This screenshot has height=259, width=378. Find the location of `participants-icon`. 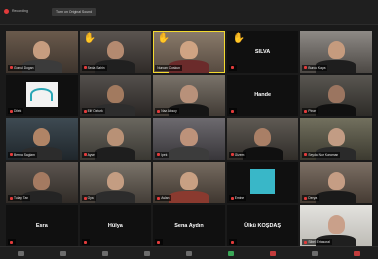

participants-icon is located at coordinates (147, 253).